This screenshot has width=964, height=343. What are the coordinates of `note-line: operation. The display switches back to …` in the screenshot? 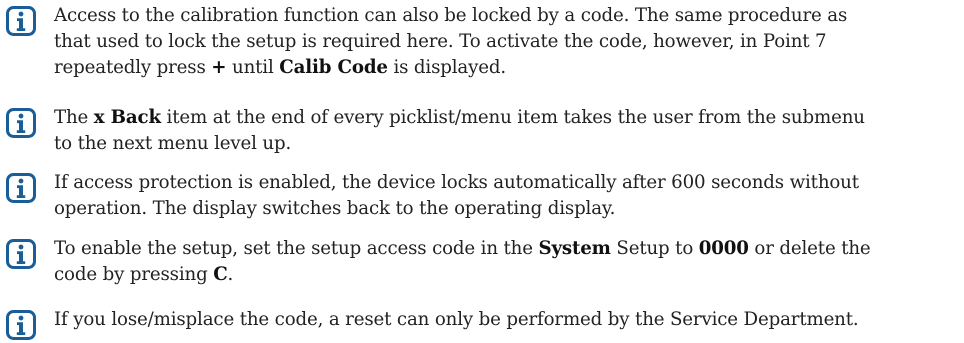 It's located at (506, 209).